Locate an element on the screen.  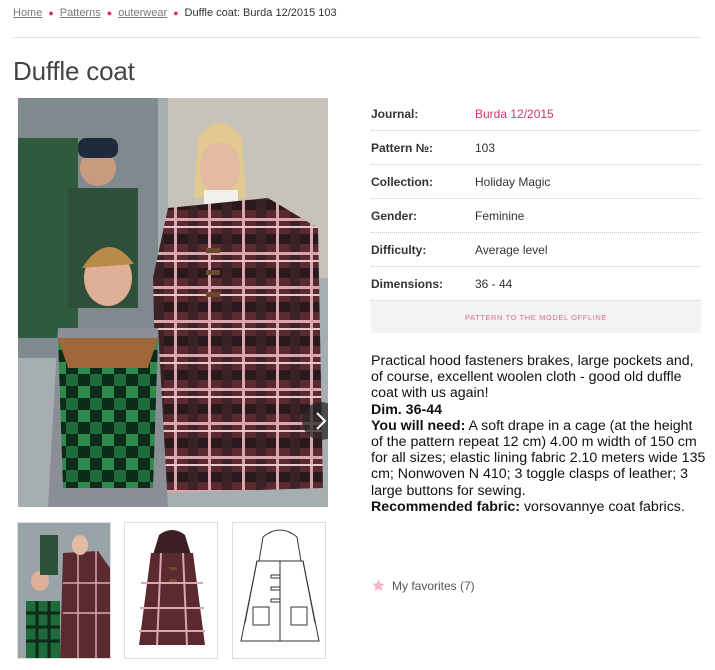
star-icon is located at coordinates (378, 585).